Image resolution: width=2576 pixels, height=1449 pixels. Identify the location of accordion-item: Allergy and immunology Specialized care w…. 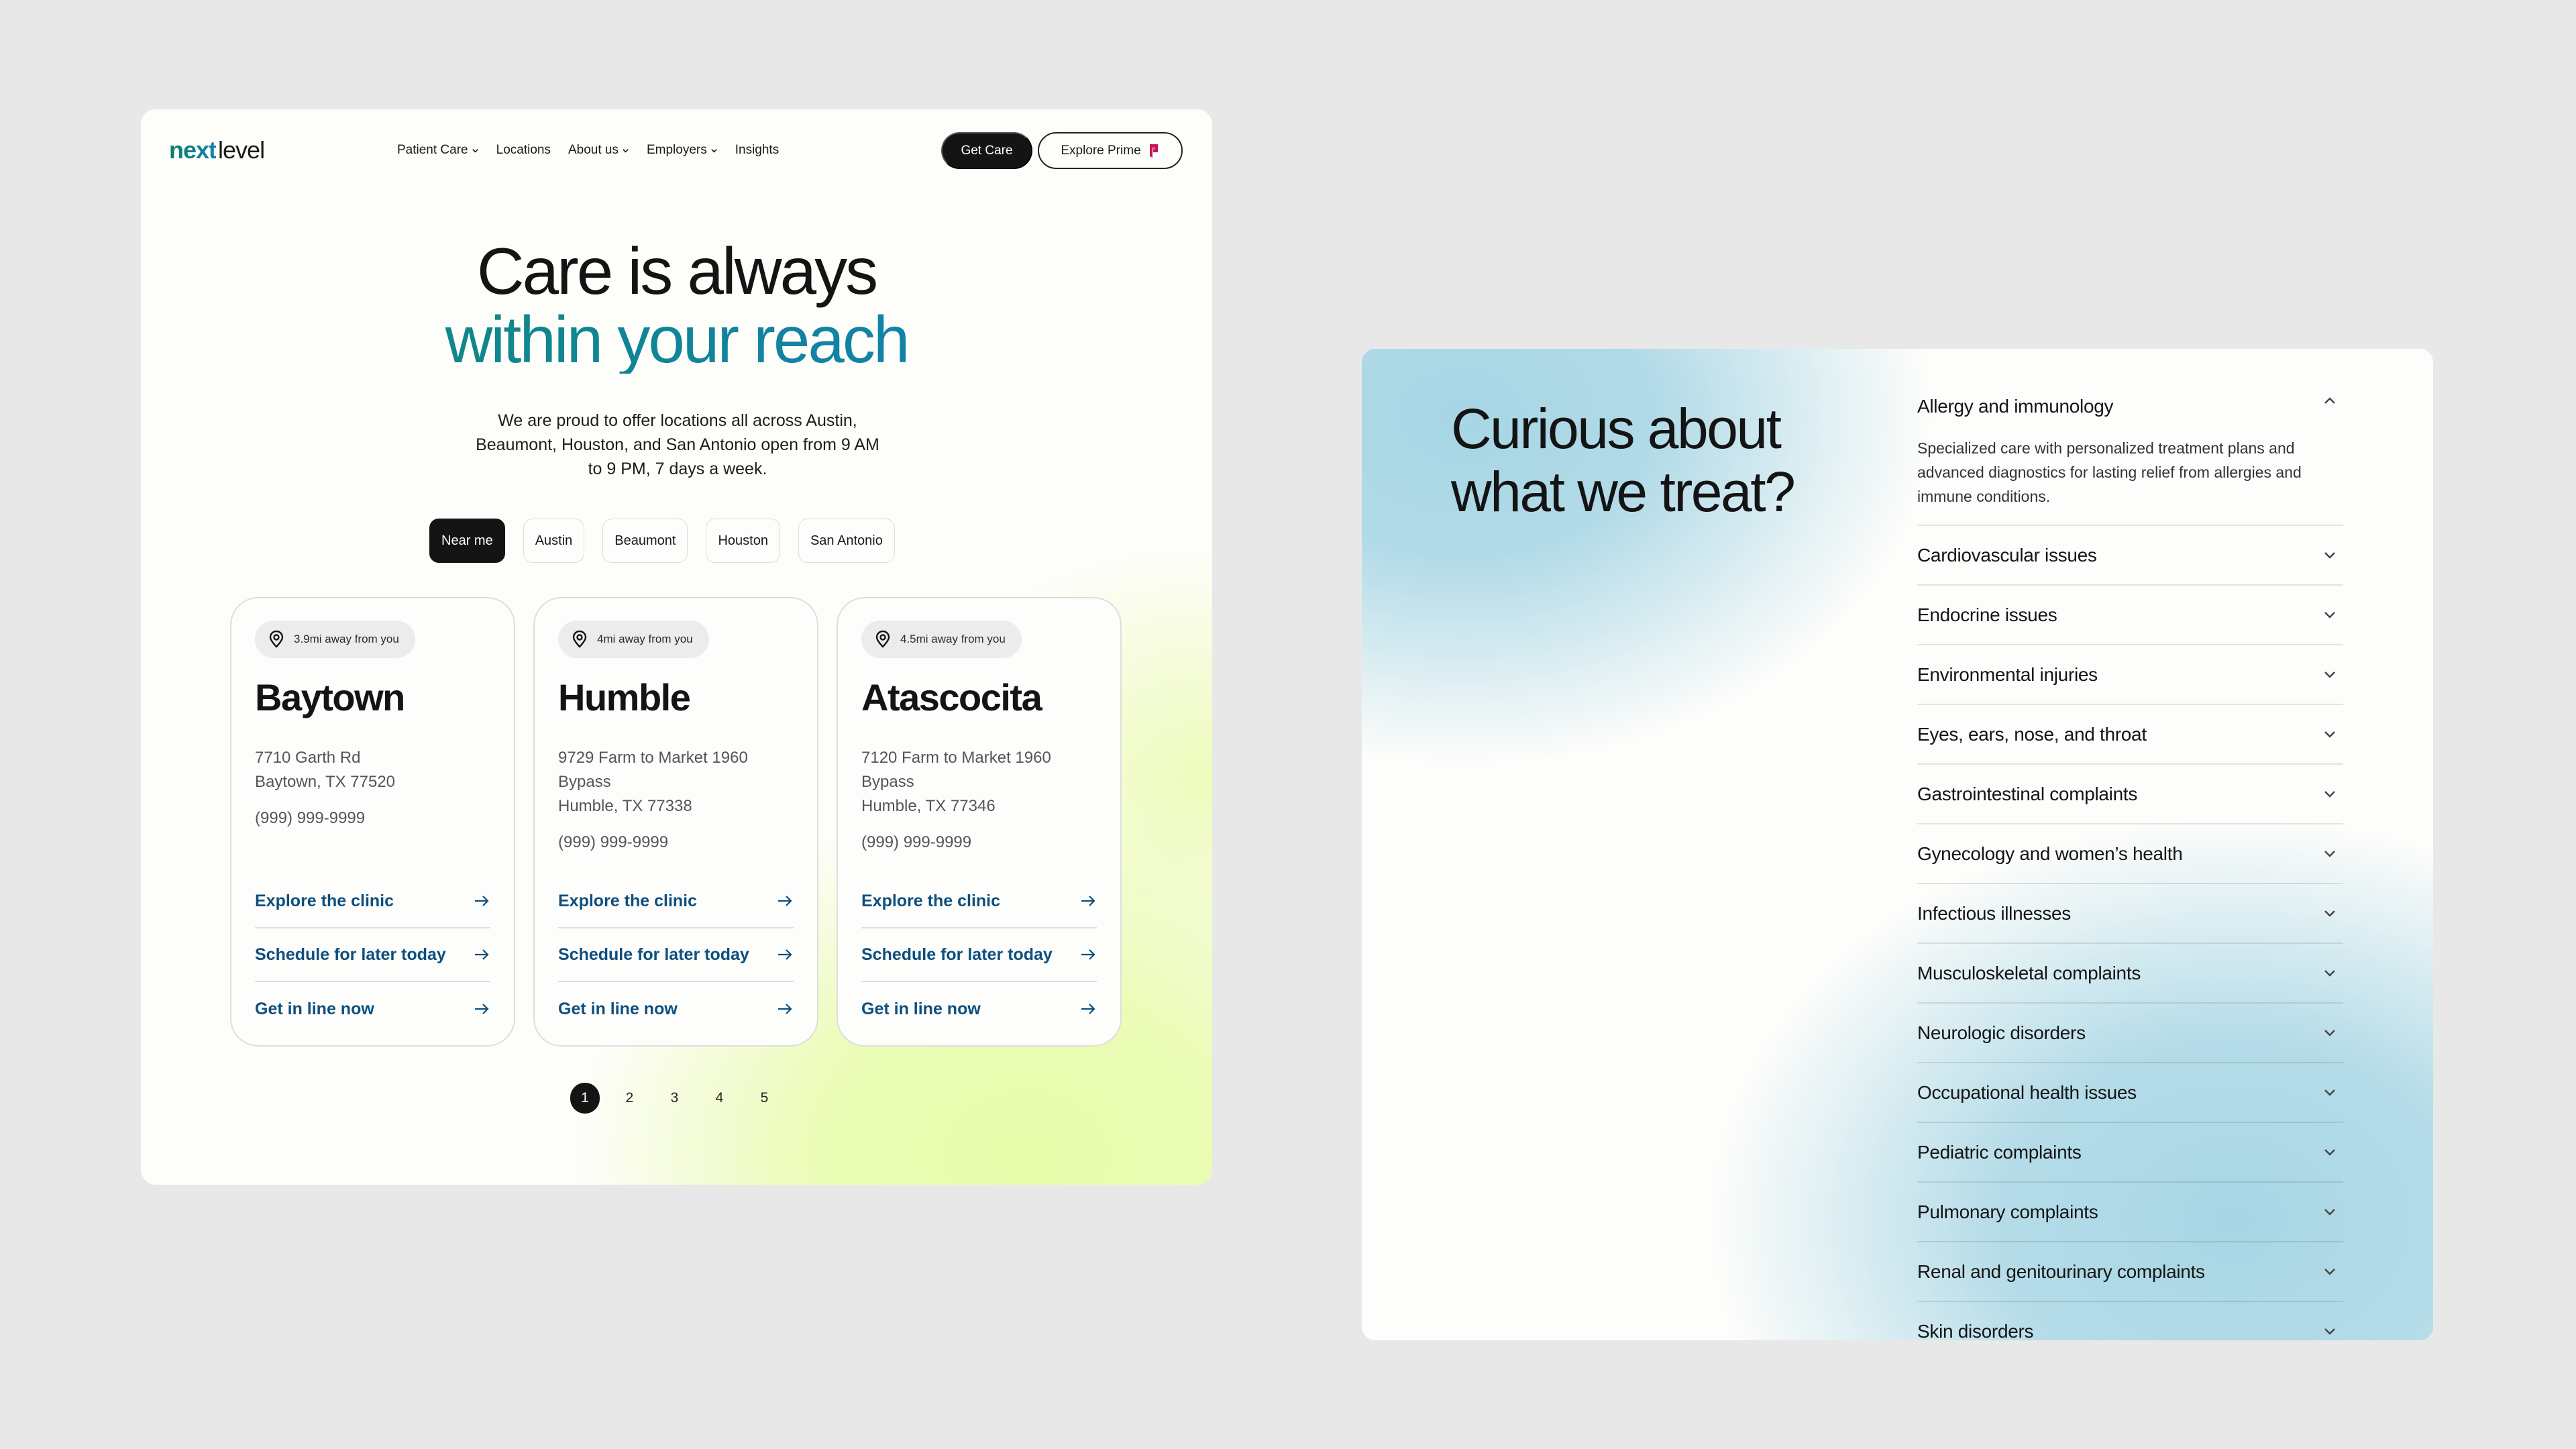
(2130, 457).